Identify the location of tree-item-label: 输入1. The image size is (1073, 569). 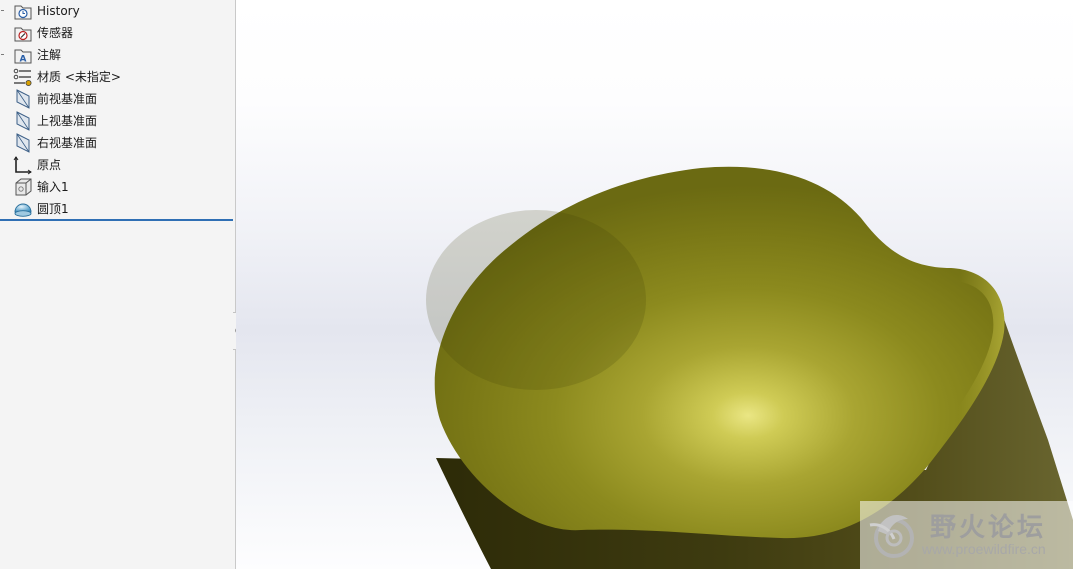
(53, 187).